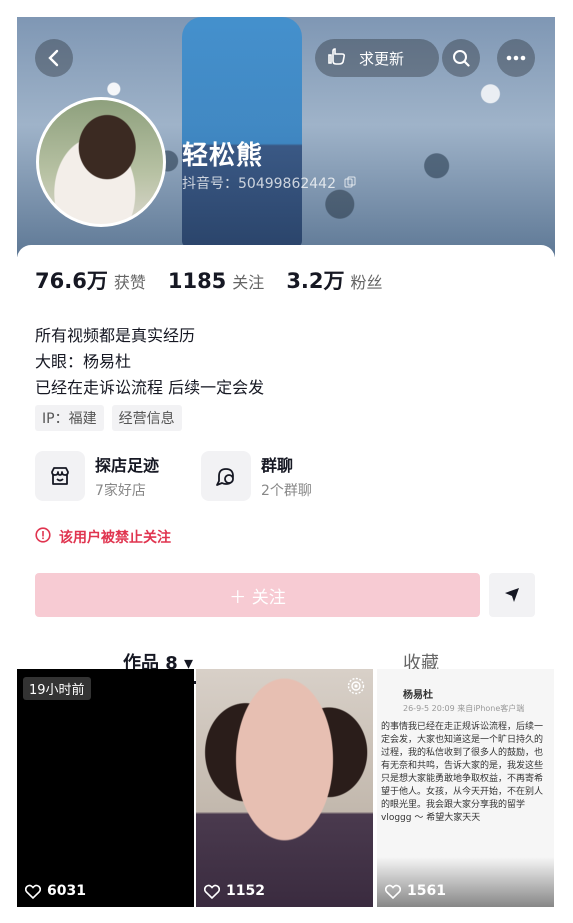 The height and width of the screenshot is (923, 573). I want to click on bio-line: 大眼：杨易杜, so click(83, 361).